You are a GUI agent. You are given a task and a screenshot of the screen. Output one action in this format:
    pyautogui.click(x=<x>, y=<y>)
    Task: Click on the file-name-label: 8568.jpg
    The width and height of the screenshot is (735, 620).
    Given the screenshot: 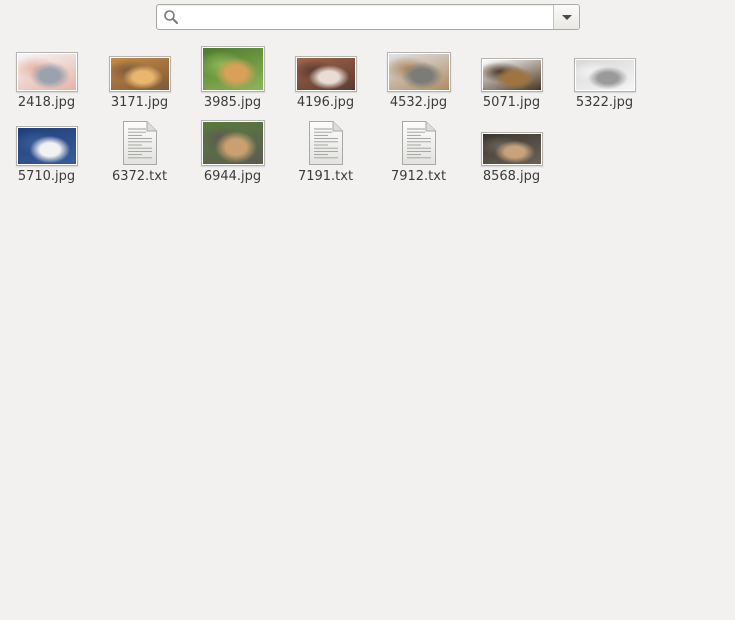 What is the action you would take?
    pyautogui.click(x=511, y=176)
    